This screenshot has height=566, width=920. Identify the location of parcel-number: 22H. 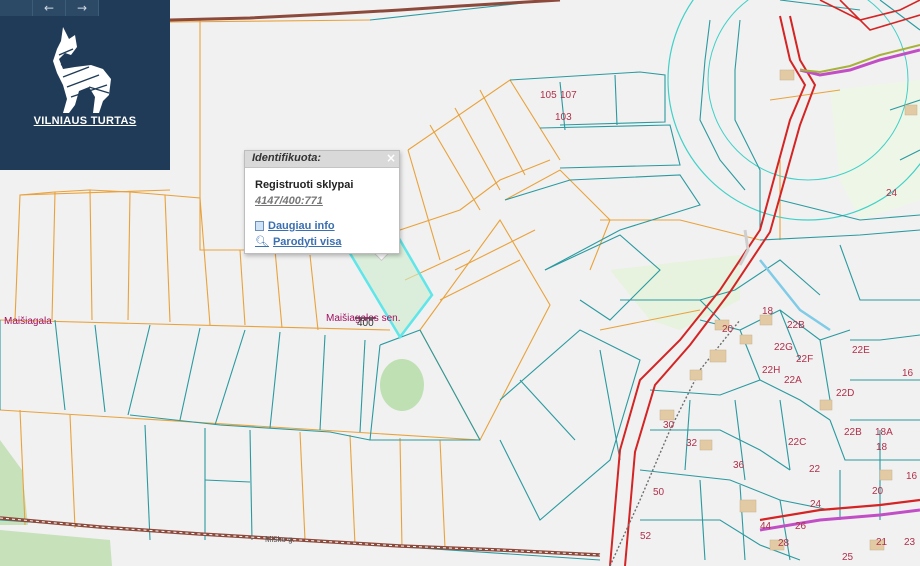
(771, 370).